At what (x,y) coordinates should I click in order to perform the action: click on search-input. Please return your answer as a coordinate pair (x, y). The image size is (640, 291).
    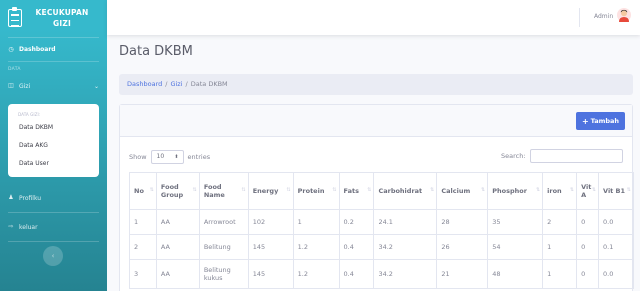
    Looking at the image, I should click on (576, 156).